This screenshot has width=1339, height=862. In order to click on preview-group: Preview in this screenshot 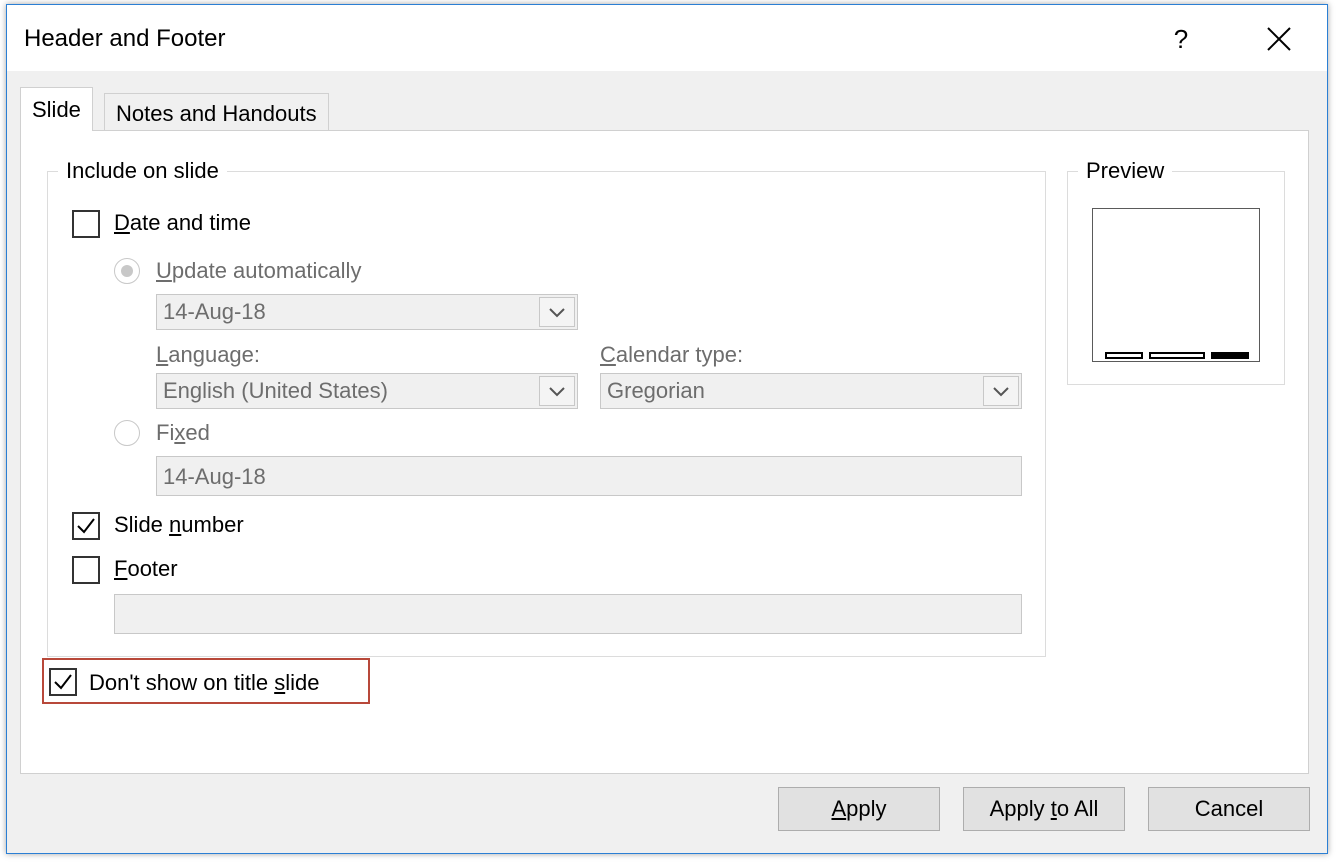, I will do `click(1176, 271)`.